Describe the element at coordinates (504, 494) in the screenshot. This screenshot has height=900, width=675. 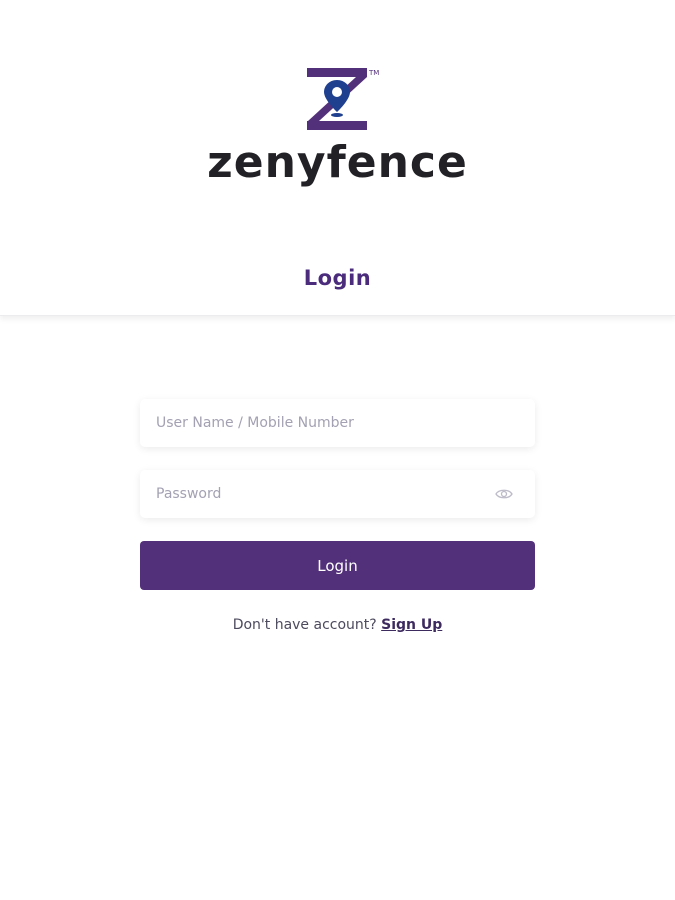
I see `eye-icon` at that location.